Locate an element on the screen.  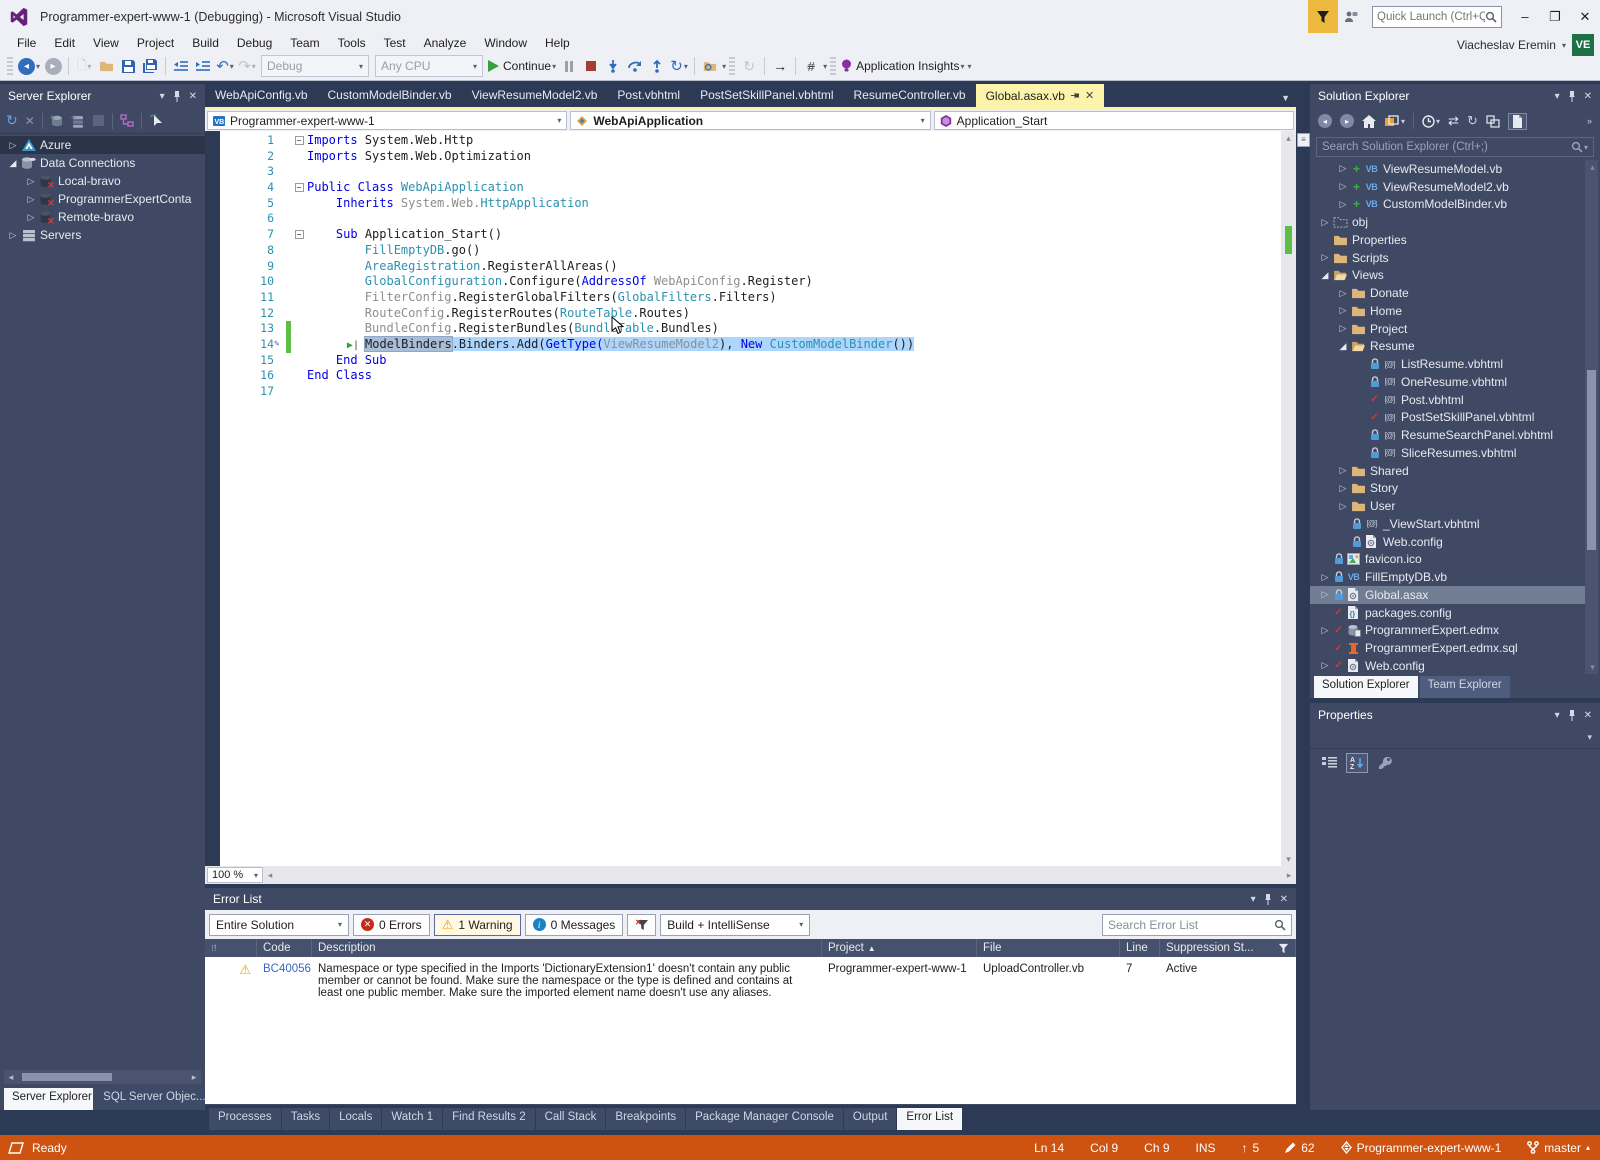
solution-item-viewresumemodel-vb: ▷ + VB ViewResumeModel.vb is located at coordinates (1448, 169).